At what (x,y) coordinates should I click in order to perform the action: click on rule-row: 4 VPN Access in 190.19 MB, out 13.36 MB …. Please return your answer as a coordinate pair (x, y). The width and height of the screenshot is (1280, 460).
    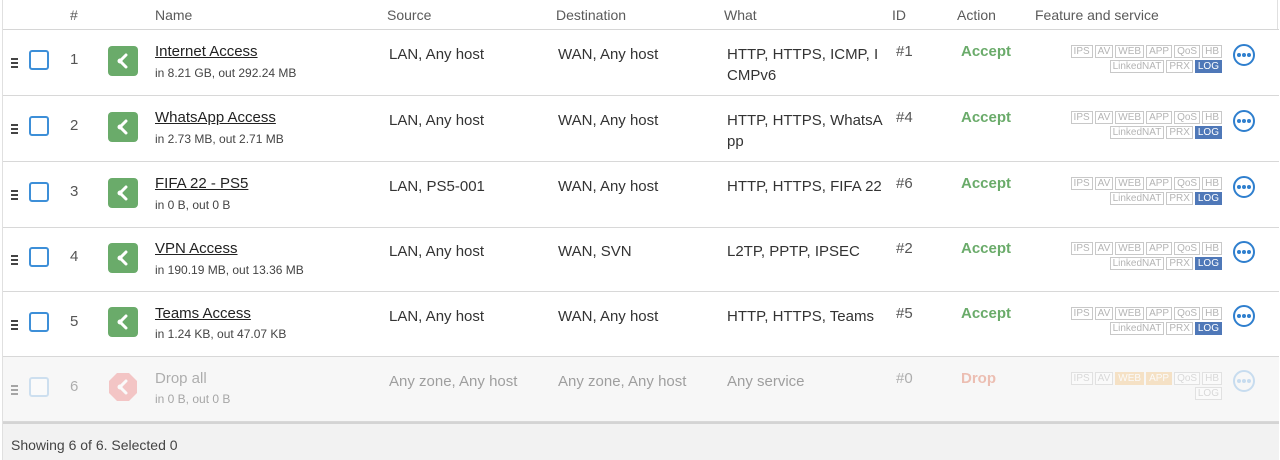
    Looking at the image, I should click on (641, 260).